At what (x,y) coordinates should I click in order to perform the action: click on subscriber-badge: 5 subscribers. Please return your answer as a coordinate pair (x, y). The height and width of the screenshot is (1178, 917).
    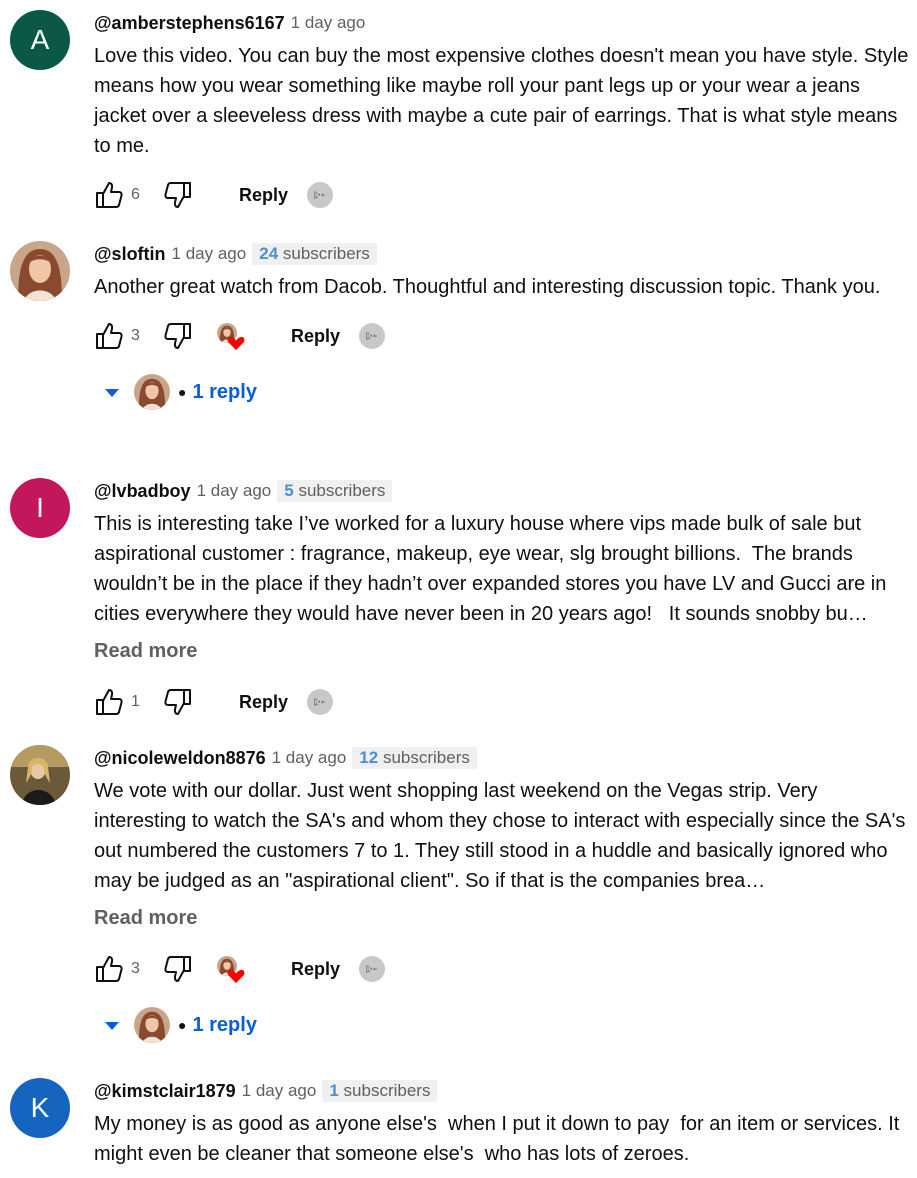
    Looking at the image, I should click on (335, 491).